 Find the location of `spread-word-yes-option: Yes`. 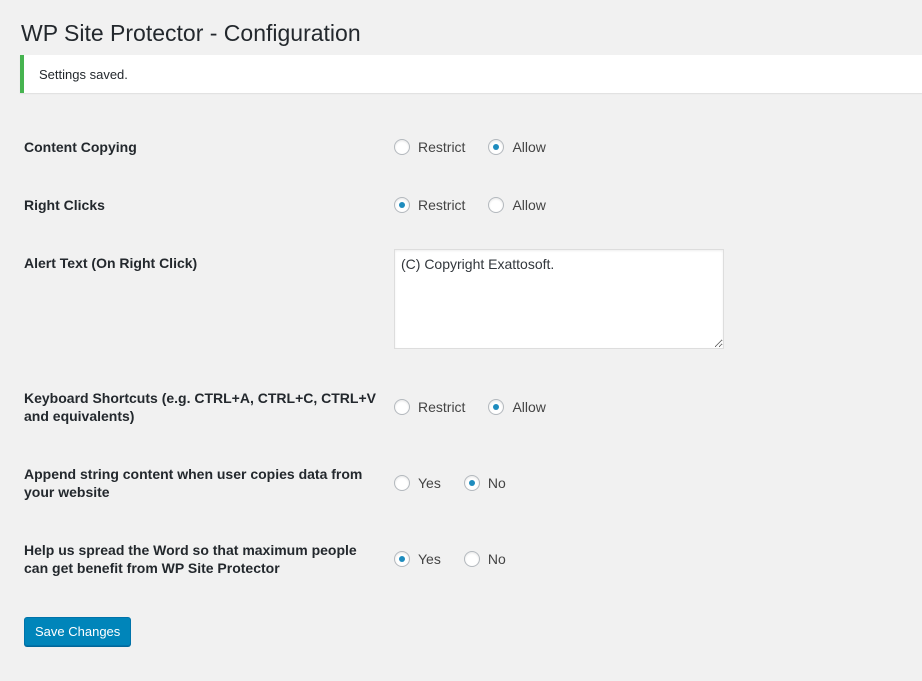

spread-word-yes-option: Yes is located at coordinates (417, 559).